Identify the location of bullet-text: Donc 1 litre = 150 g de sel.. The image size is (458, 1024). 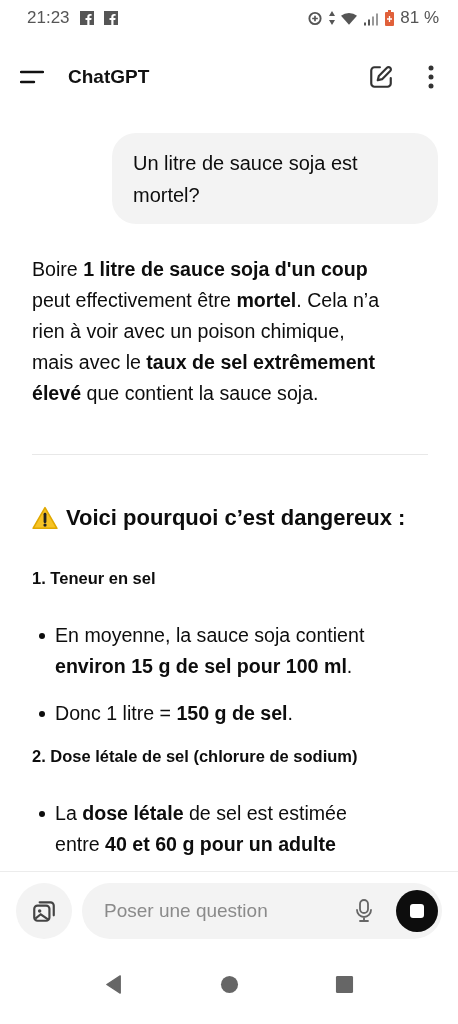
(174, 713).